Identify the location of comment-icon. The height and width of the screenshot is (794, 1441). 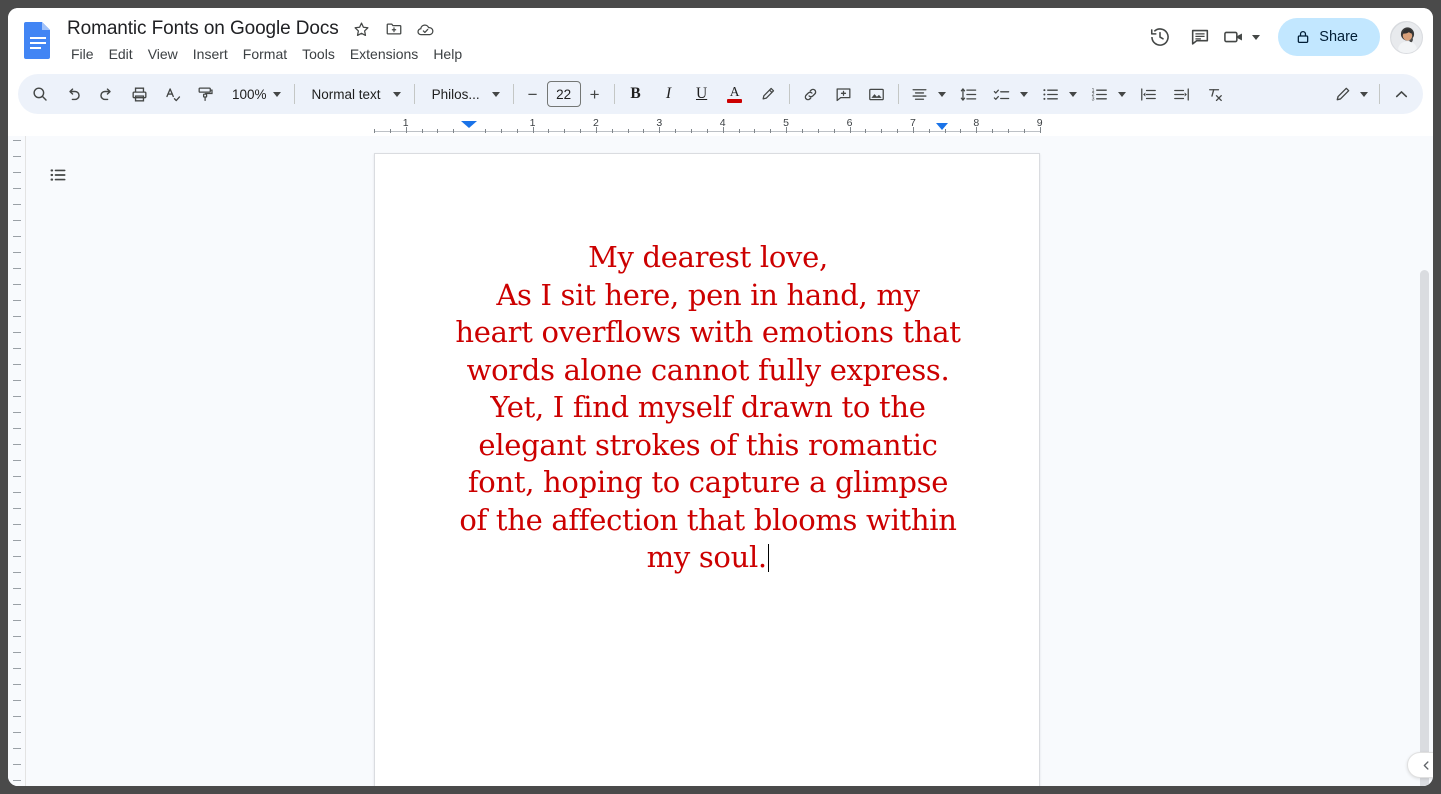
(1200, 37).